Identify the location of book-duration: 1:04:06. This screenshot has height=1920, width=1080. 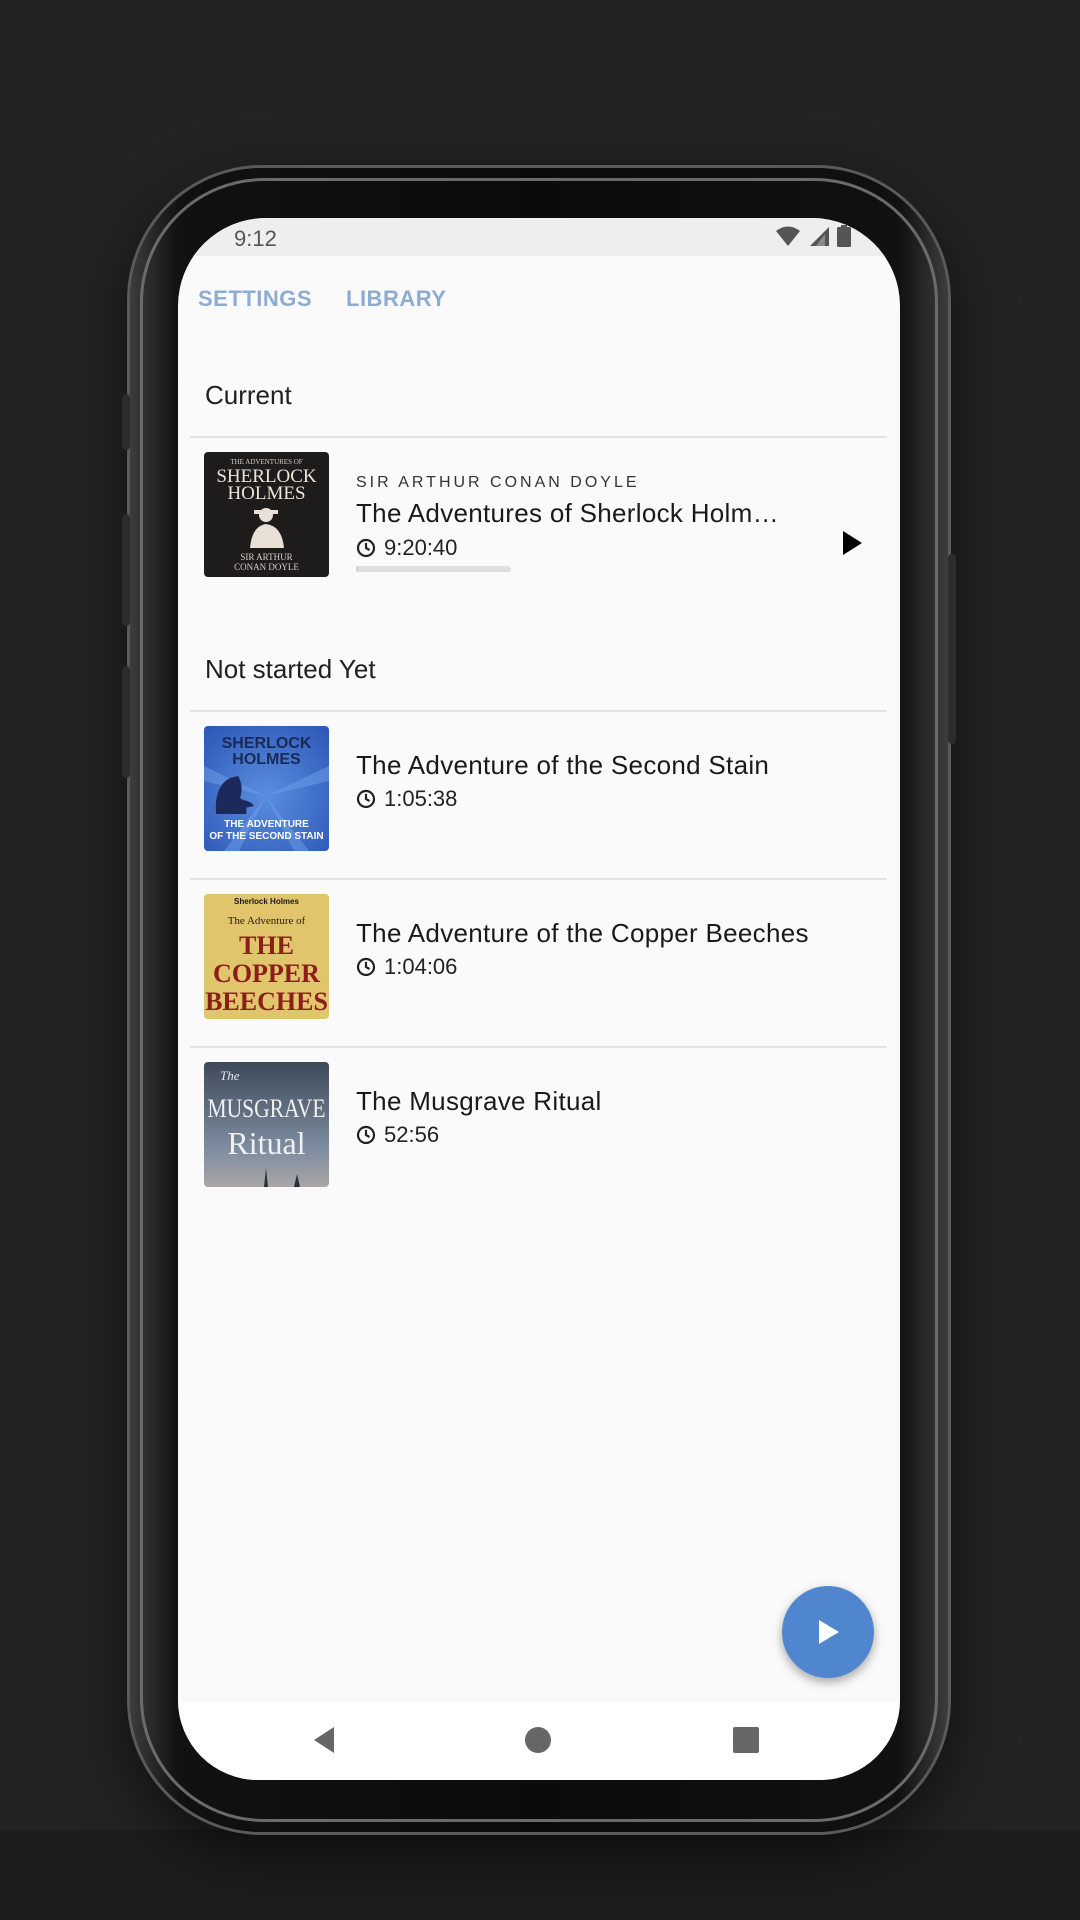
(406, 967).